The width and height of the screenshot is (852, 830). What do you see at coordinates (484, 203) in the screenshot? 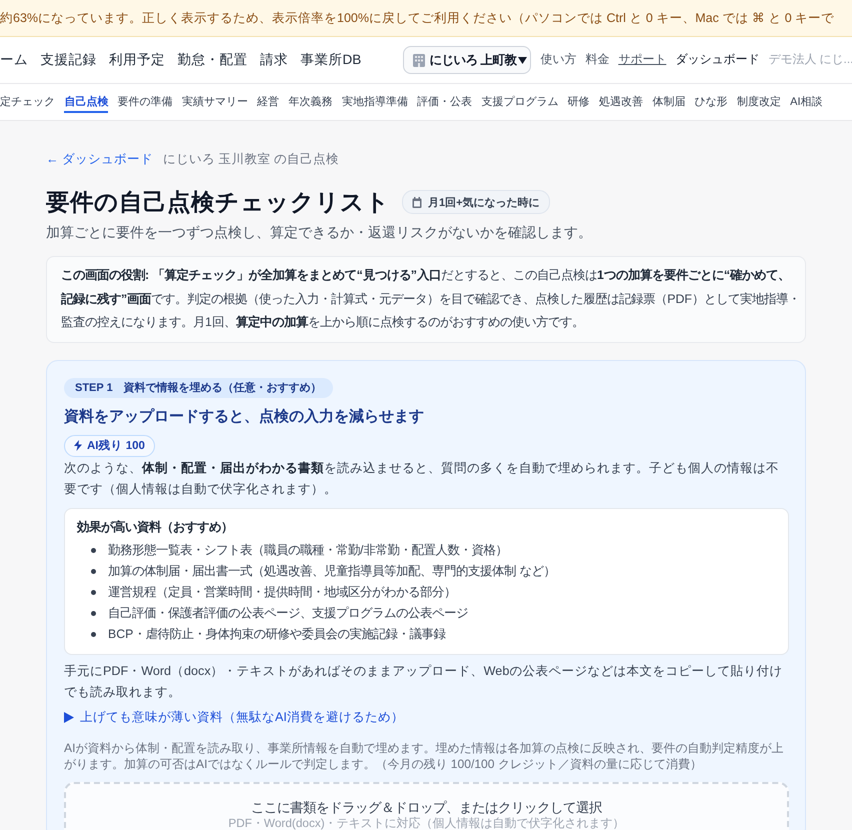
I see `frequency-label: 月1回+気になった時に` at bounding box center [484, 203].